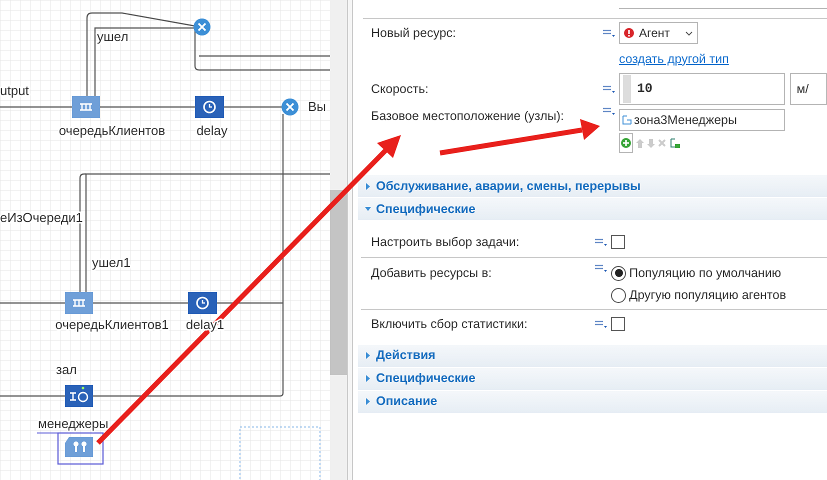 Image resolution: width=827 pixels, height=480 pixels. I want to click on field-label: Включить сбор статистики:, so click(449, 324).